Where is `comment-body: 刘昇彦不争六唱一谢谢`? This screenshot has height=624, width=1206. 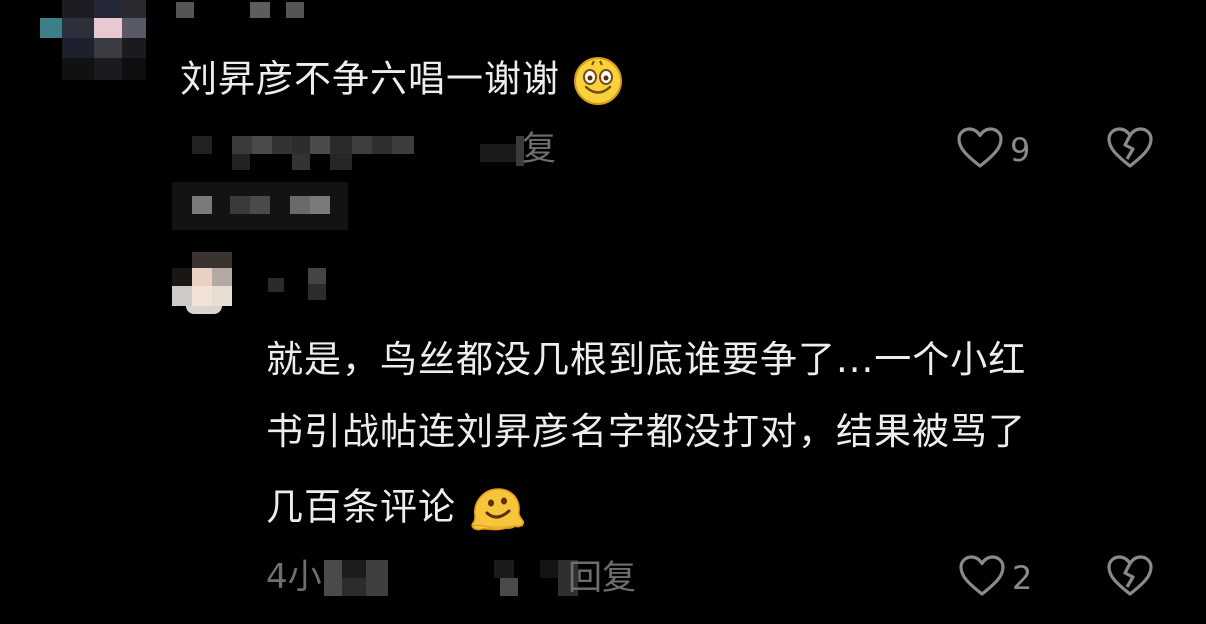
comment-body: 刘昇彦不争六唱一谢谢 is located at coordinates (370, 79).